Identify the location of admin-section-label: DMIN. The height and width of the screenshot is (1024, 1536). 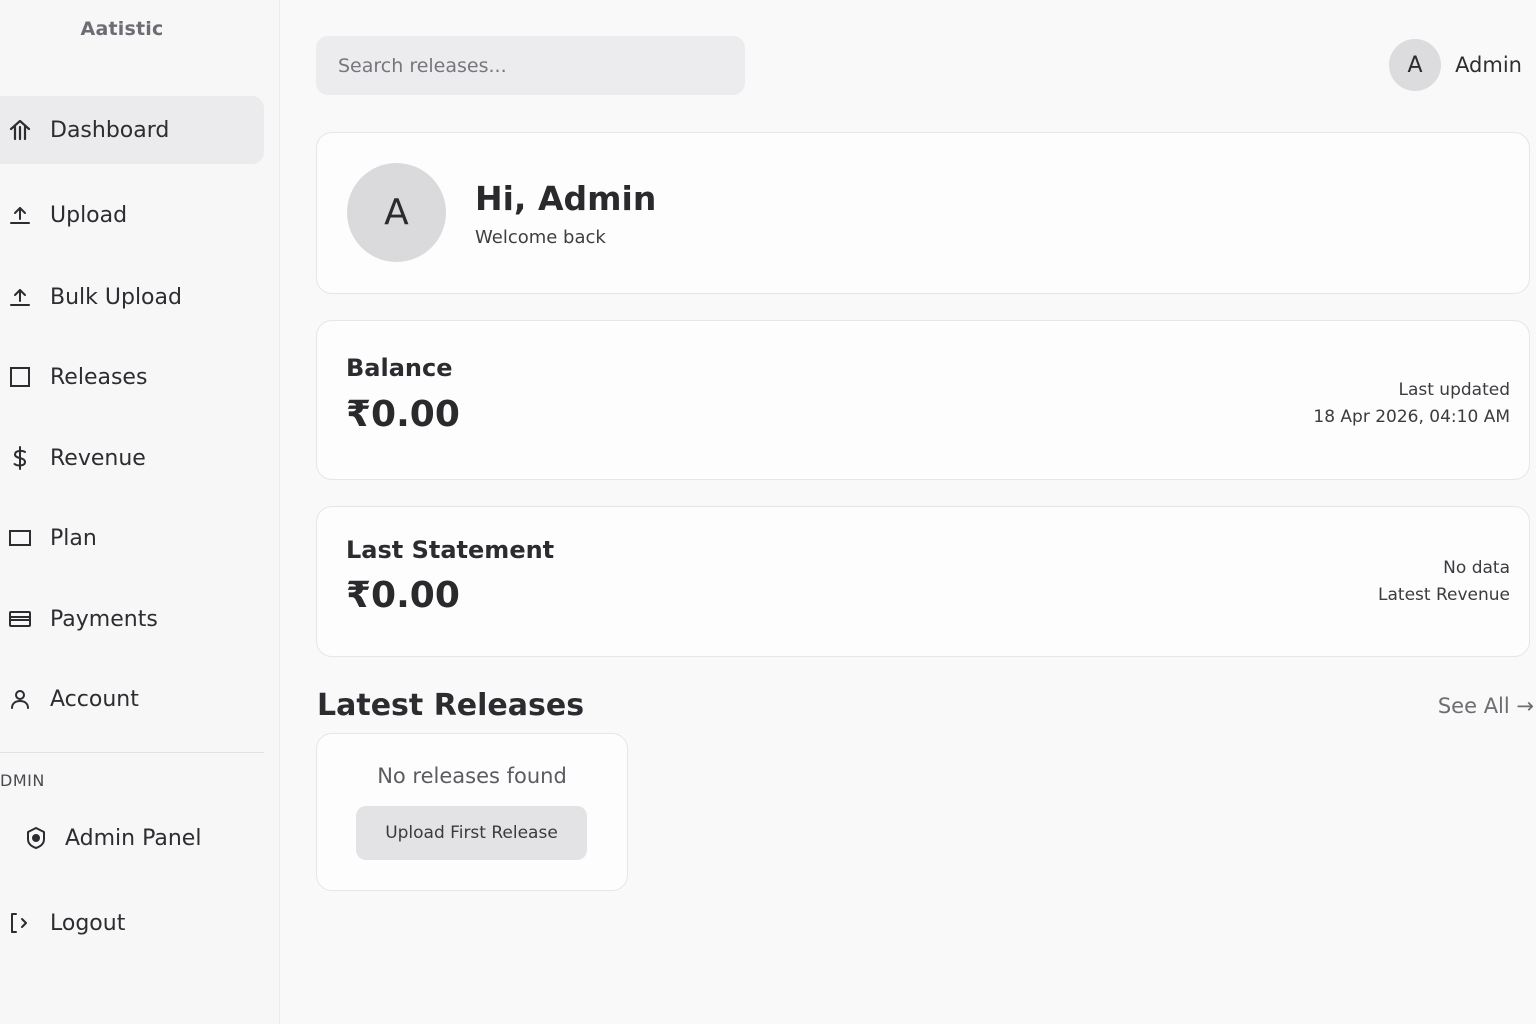
(22, 780).